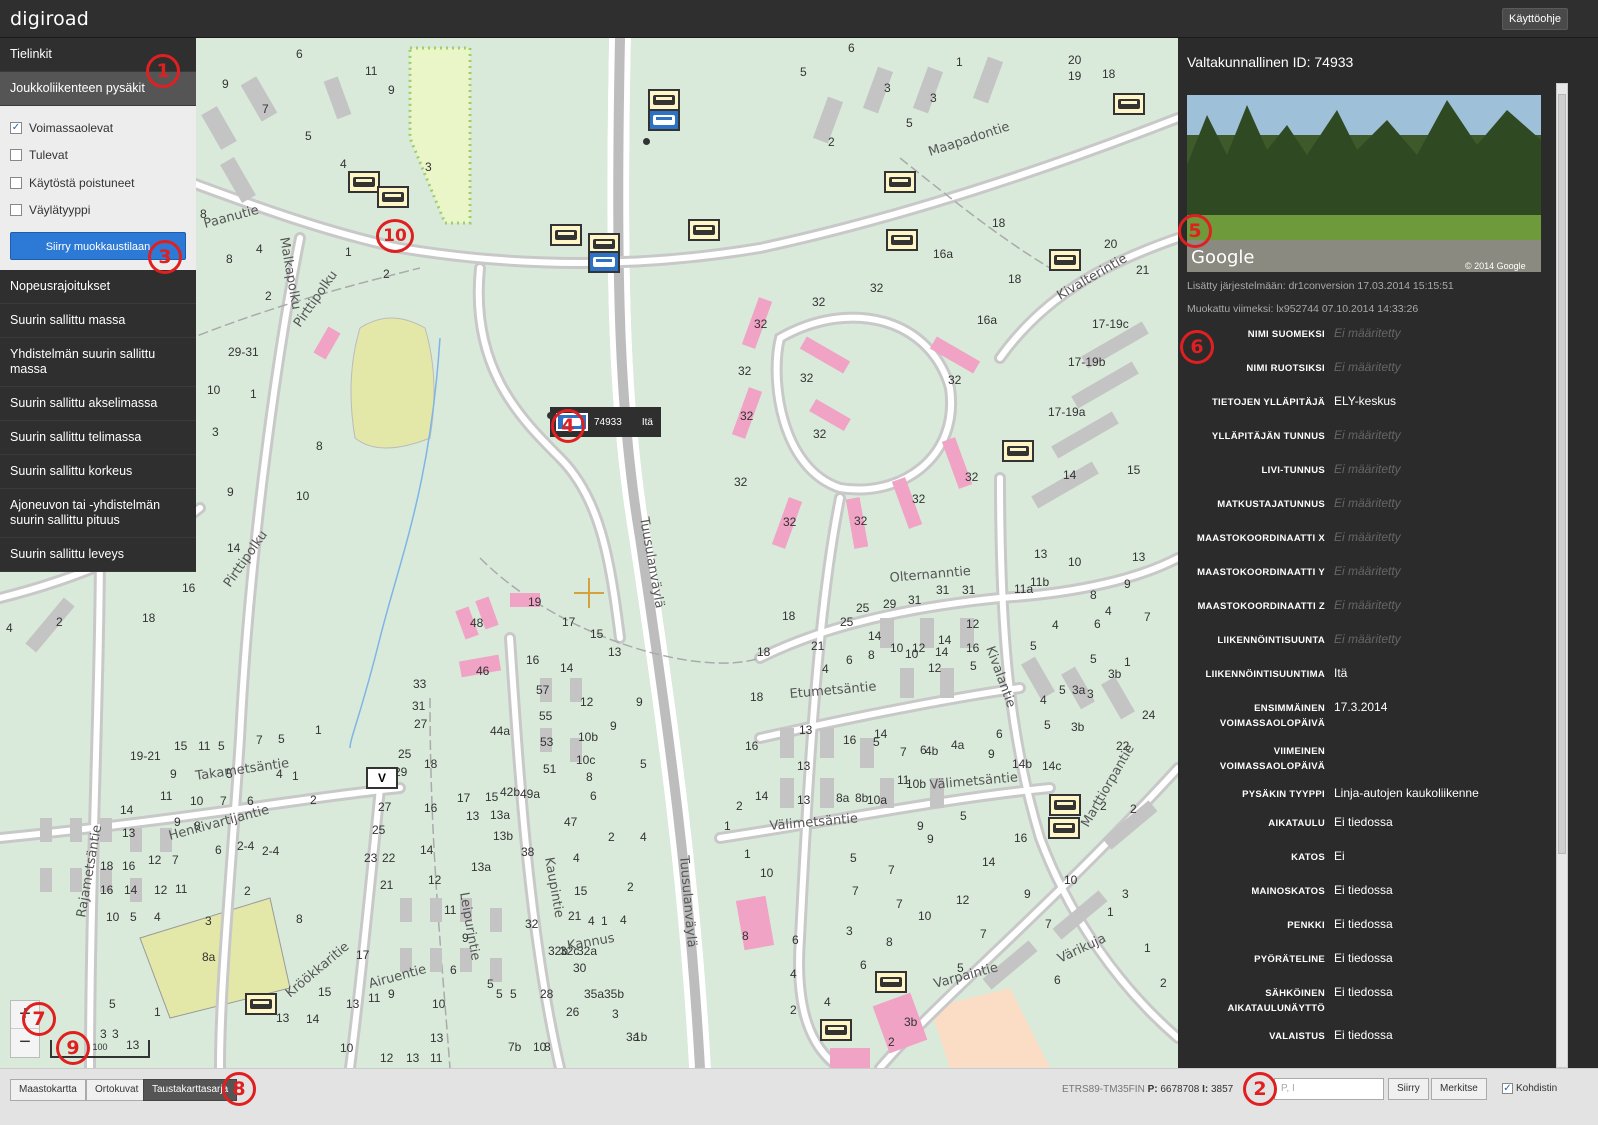 The height and width of the screenshot is (1125, 1598). What do you see at coordinates (1276, 1001) in the screenshot?
I see `property-label: SÄHKÖINEN AIKATAULUNÄYTTÖ` at bounding box center [1276, 1001].